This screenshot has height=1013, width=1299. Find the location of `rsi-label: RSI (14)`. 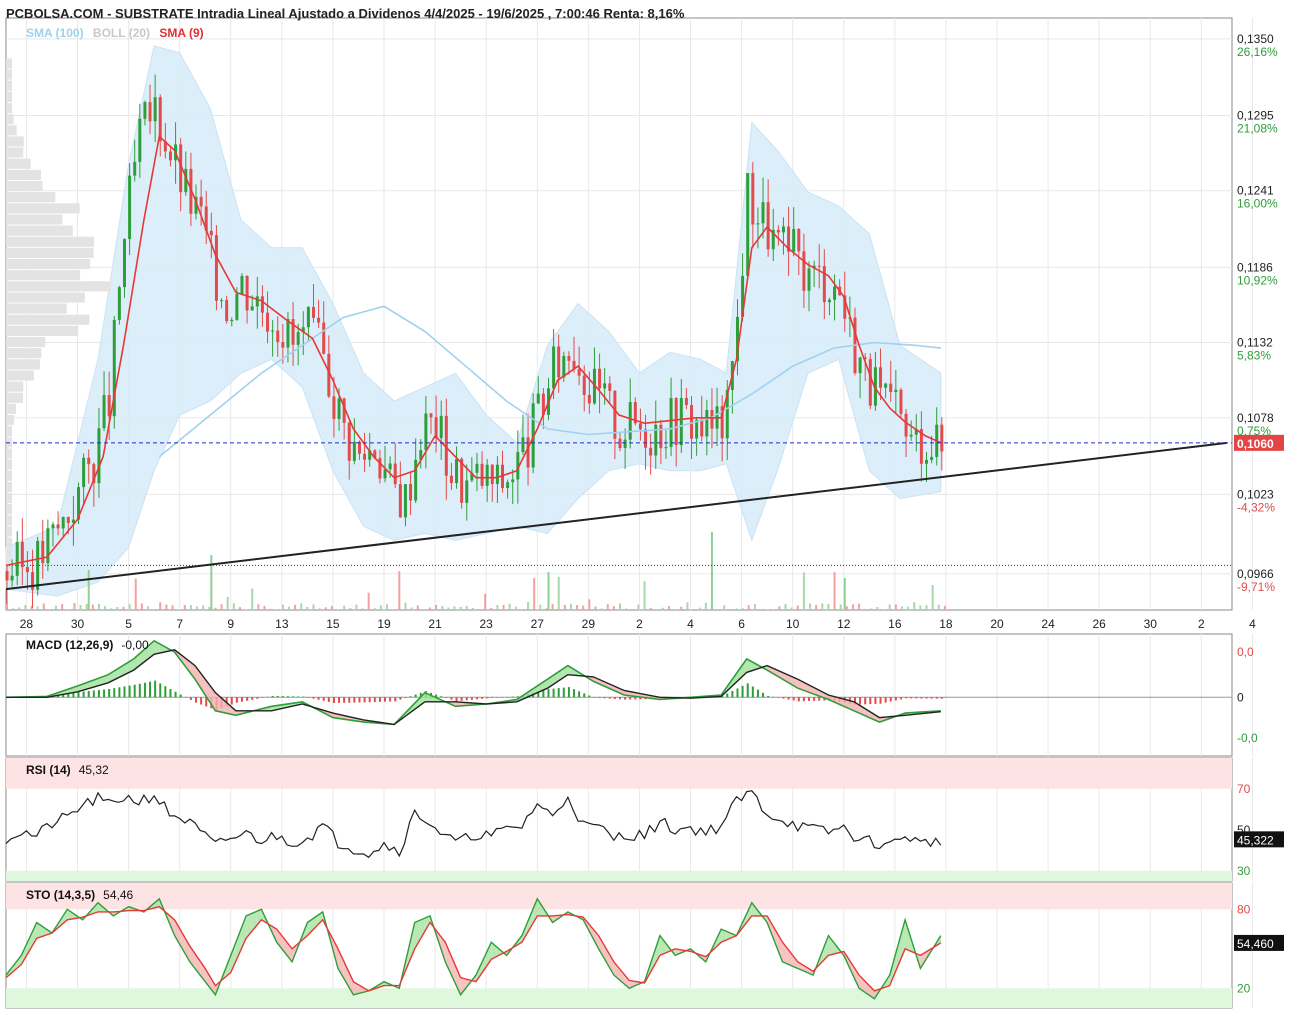

rsi-label: RSI (14) is located at coordinates (48, 770).